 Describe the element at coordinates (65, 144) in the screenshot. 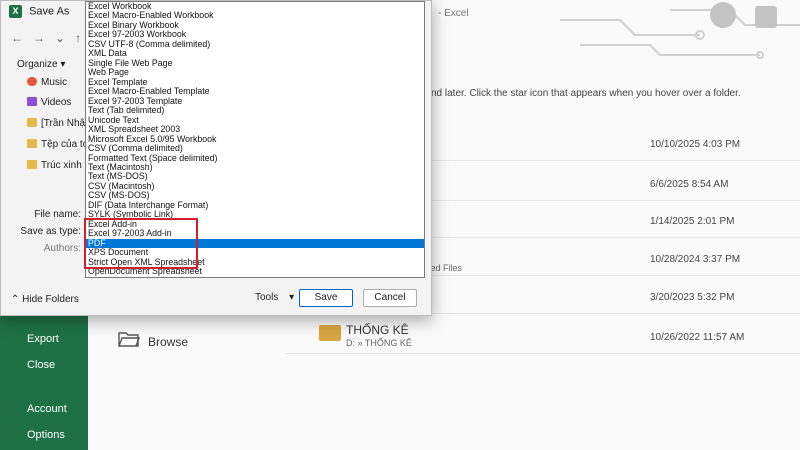

I see `tree-item-label: Tệp của tơ` at that location.